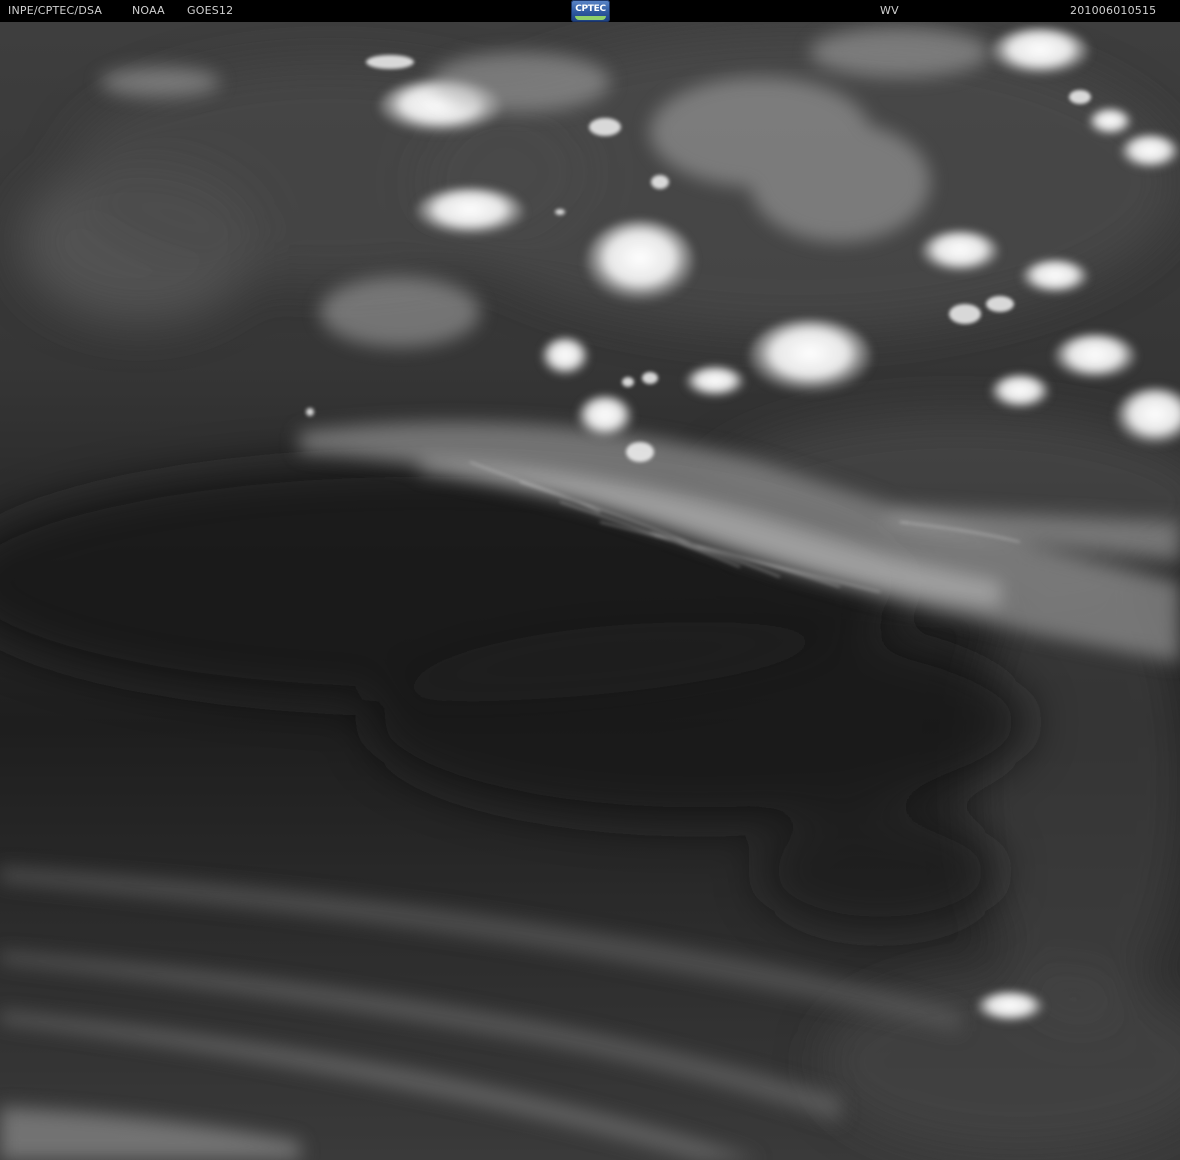 The image size is (1180, 1160). What do you see at coordinates (148, 10) in the screenshot?
I see `agency-label: NOAA` at bounding box center [148, 10].